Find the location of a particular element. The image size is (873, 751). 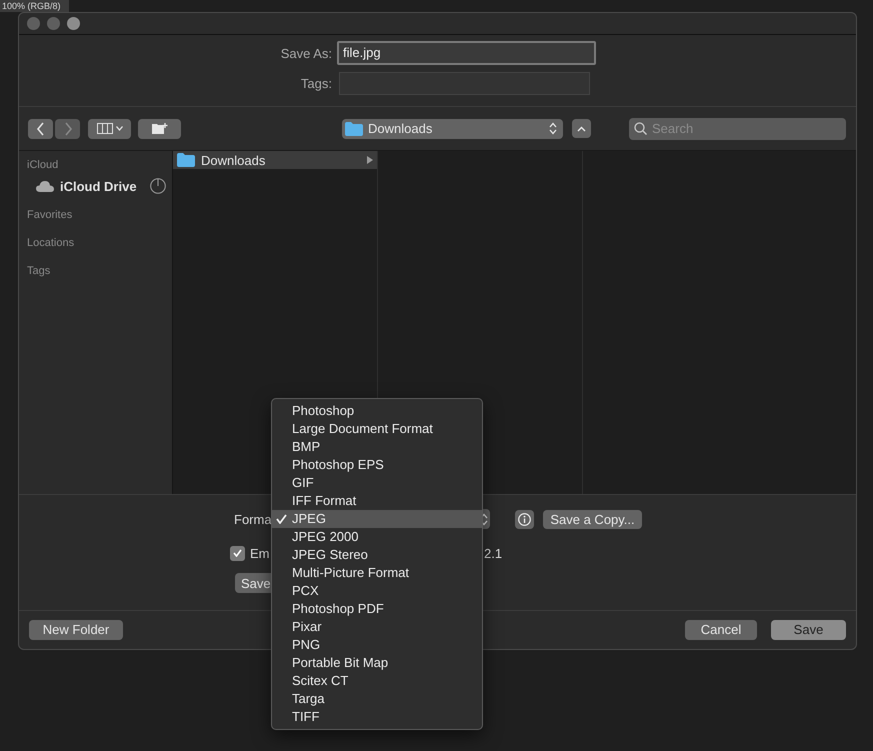

up-button is located at coordinates (581, 128).